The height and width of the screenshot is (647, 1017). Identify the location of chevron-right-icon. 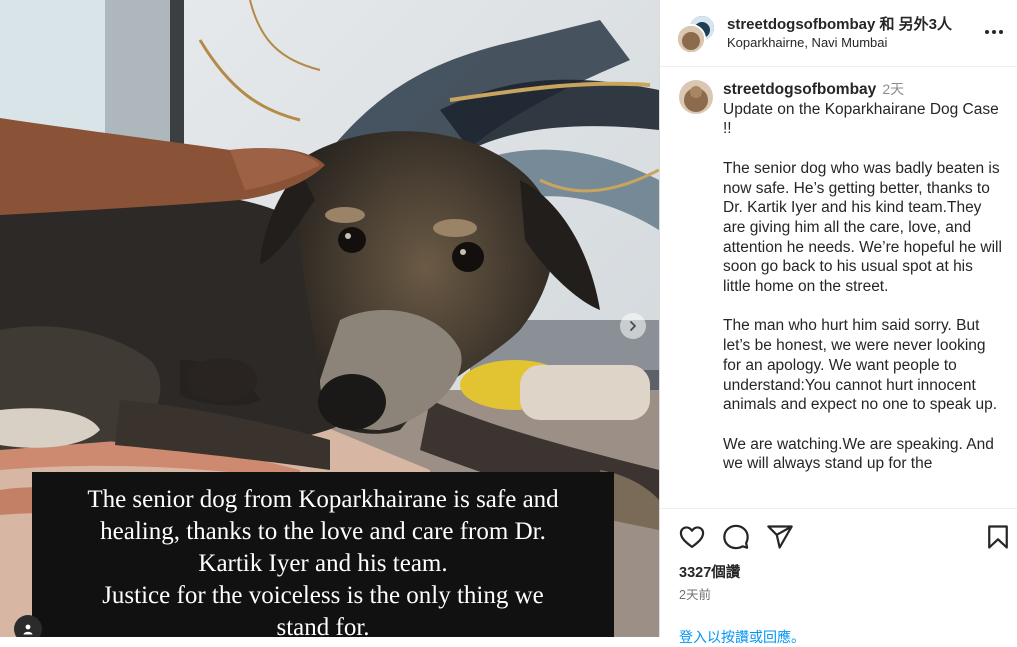
(633, 326).